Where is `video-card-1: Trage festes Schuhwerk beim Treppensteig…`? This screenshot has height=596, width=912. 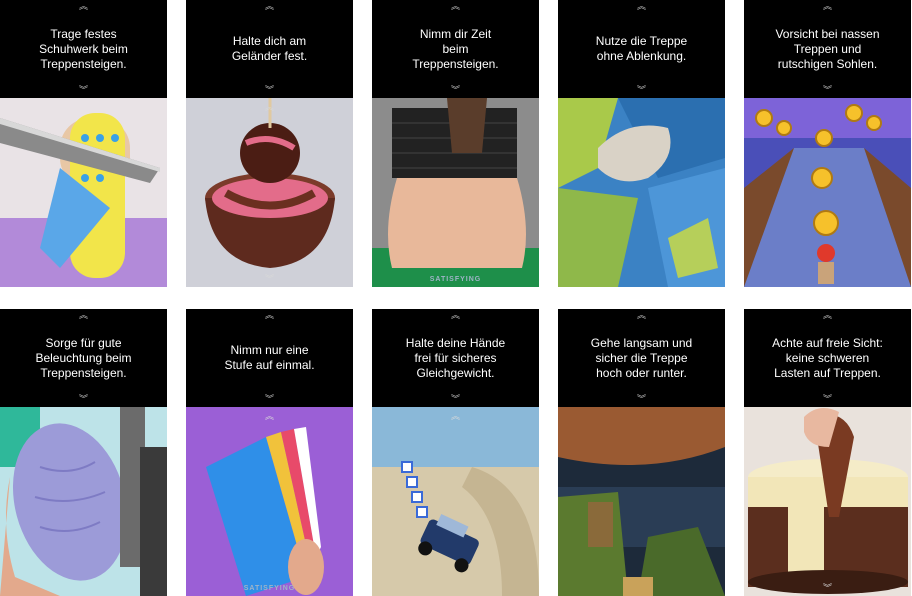 video-card-1: Trage festes Schuhwerk beim Treppensteig… is located at coordinates (83, 143).